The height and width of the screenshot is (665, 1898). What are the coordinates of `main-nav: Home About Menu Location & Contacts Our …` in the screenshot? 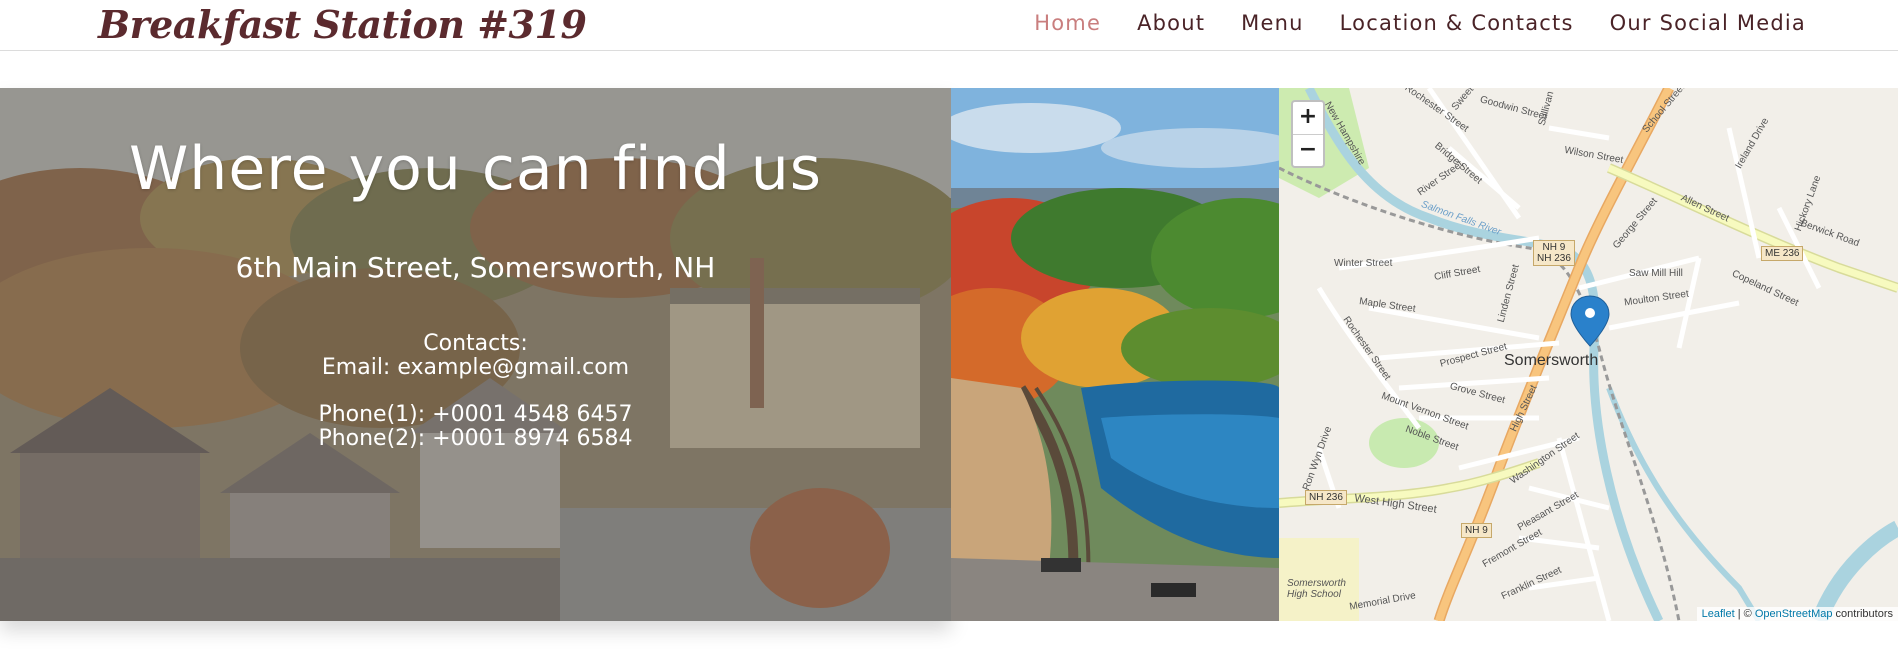 It's located at (1420, 23).